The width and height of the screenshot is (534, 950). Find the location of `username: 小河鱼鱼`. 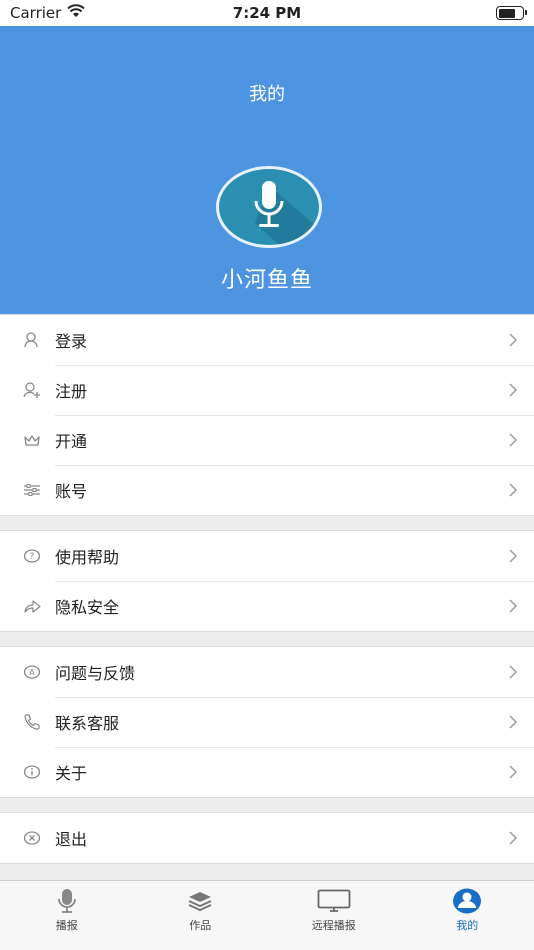

username: 小河鱼鱼 is located at coordinates (266, 280).